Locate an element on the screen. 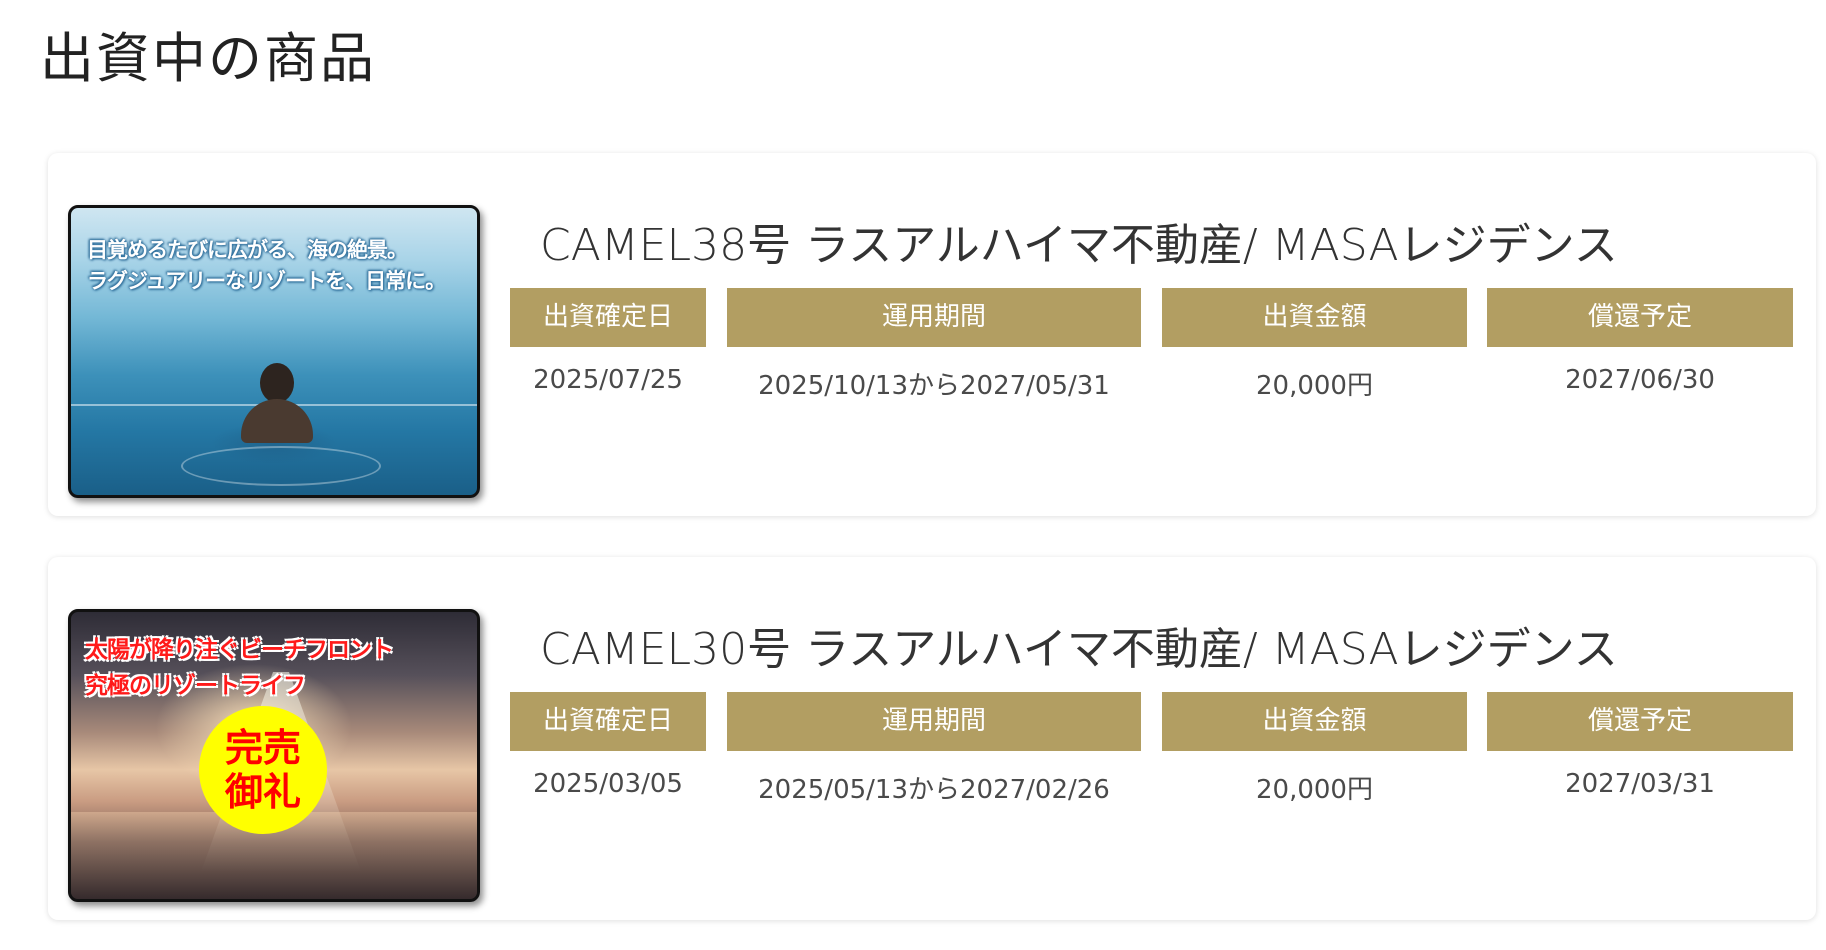 This screenshot has width=1826, height=950. value-period: 2025/05/13から2027/02/26 is located at coordinates (934, 790).